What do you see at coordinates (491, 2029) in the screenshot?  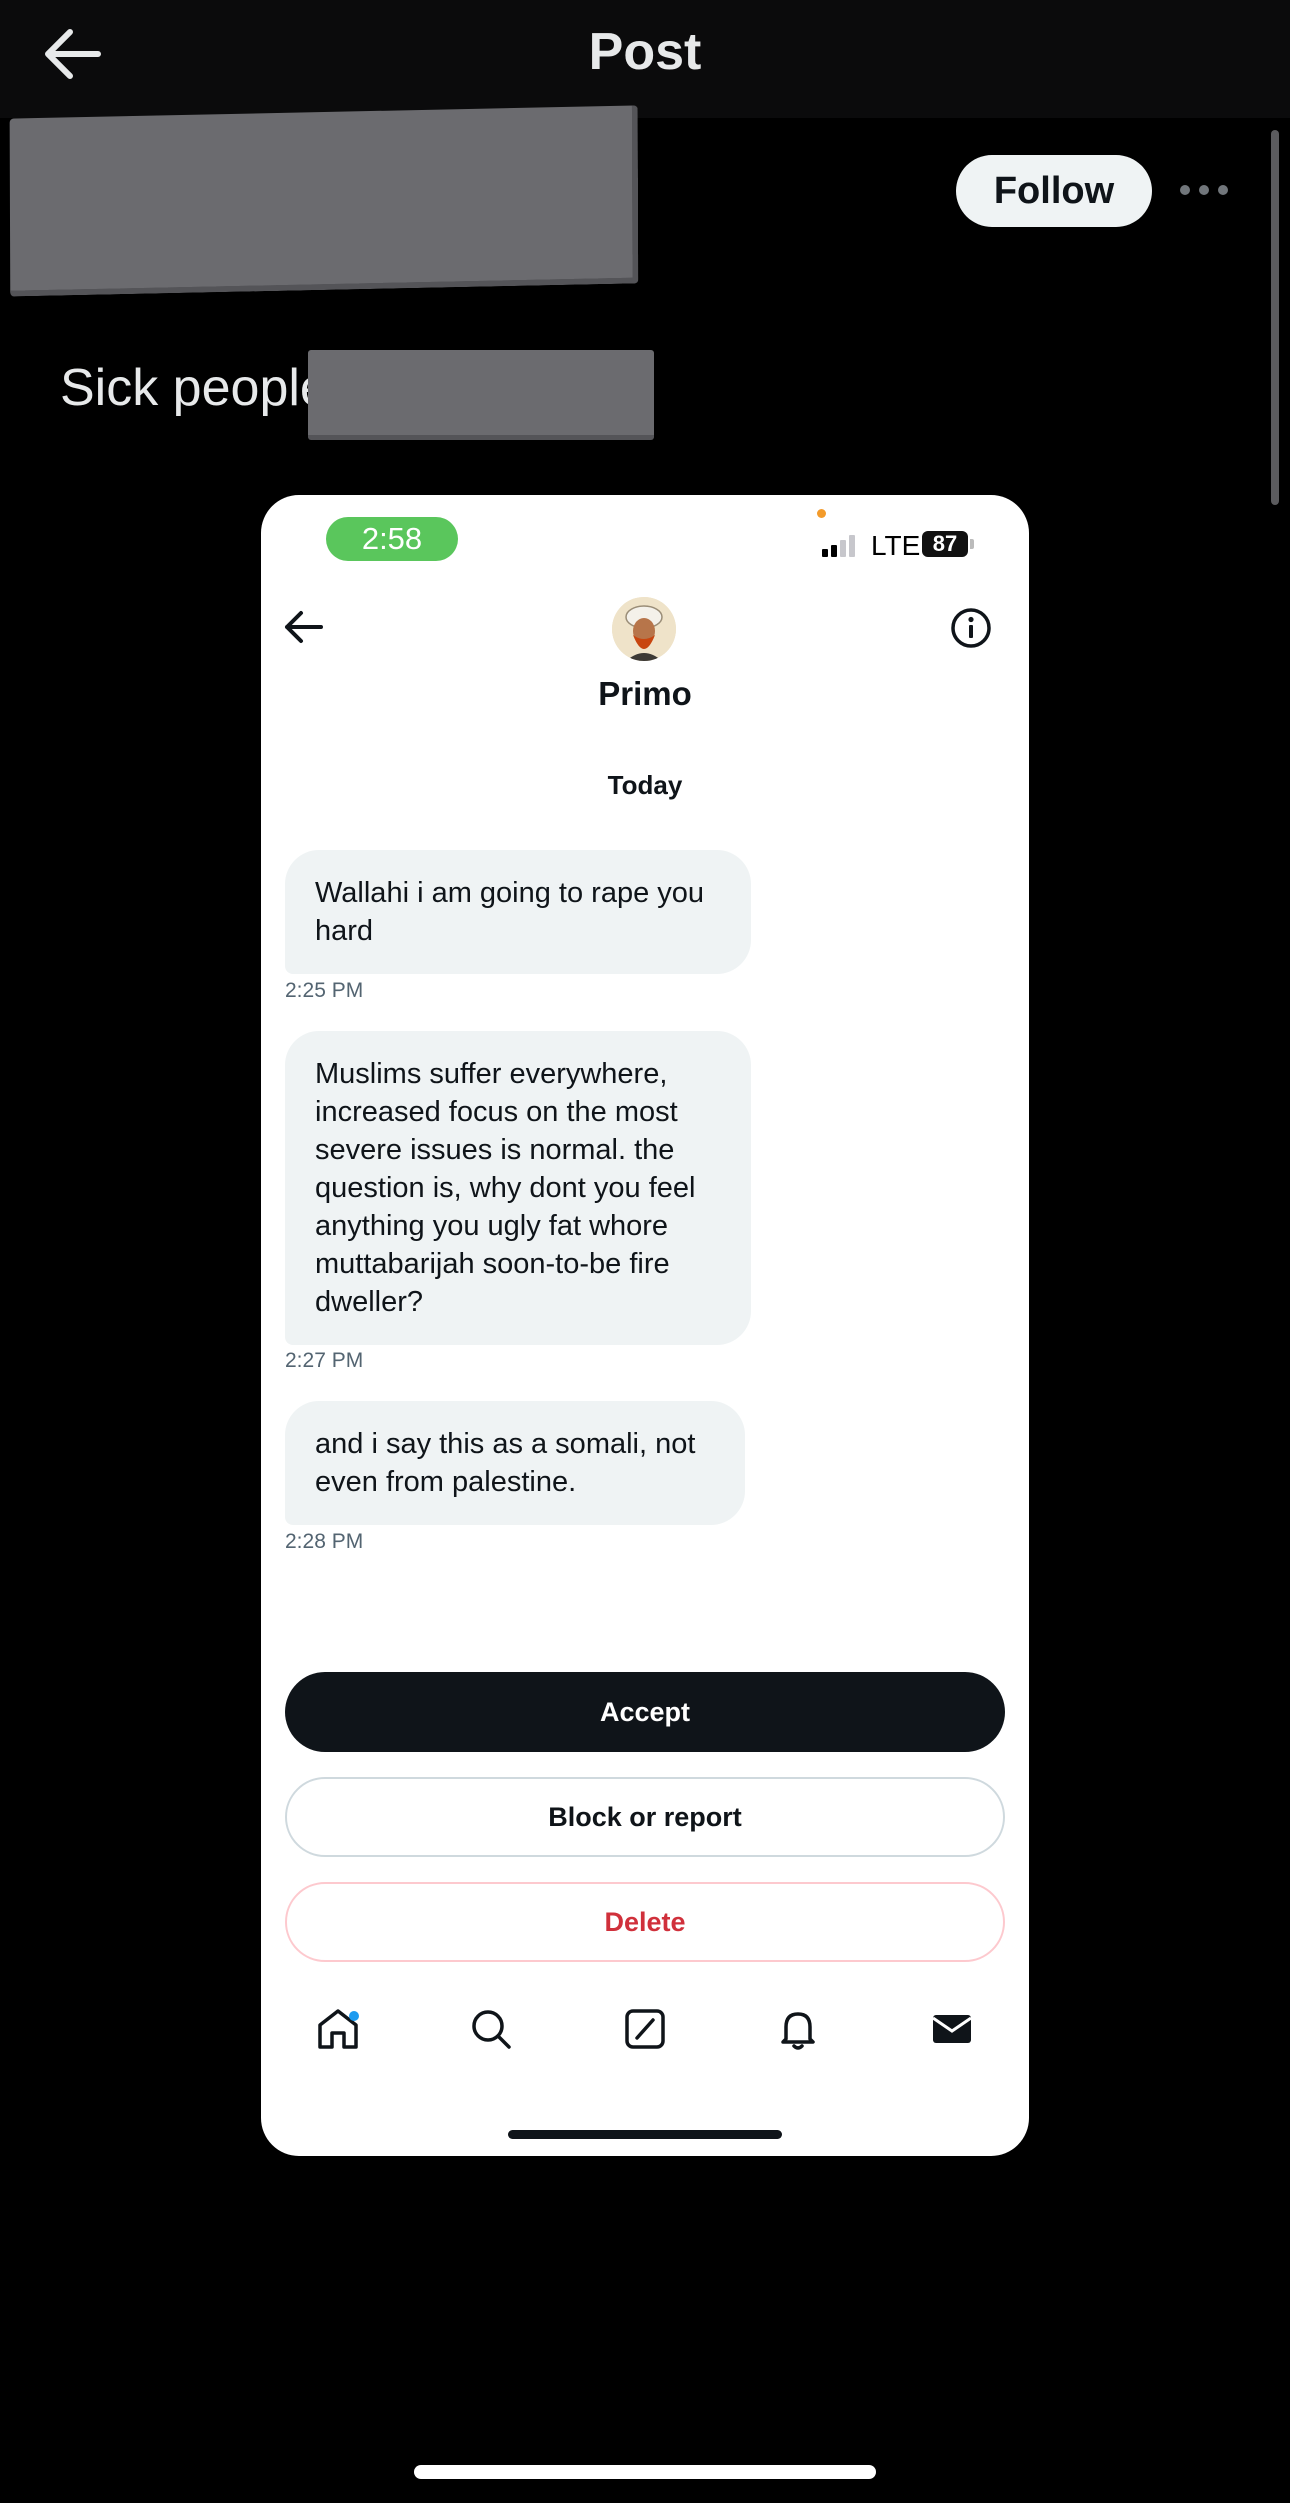 I see `search-icon` at bounding box center [491, 2029].